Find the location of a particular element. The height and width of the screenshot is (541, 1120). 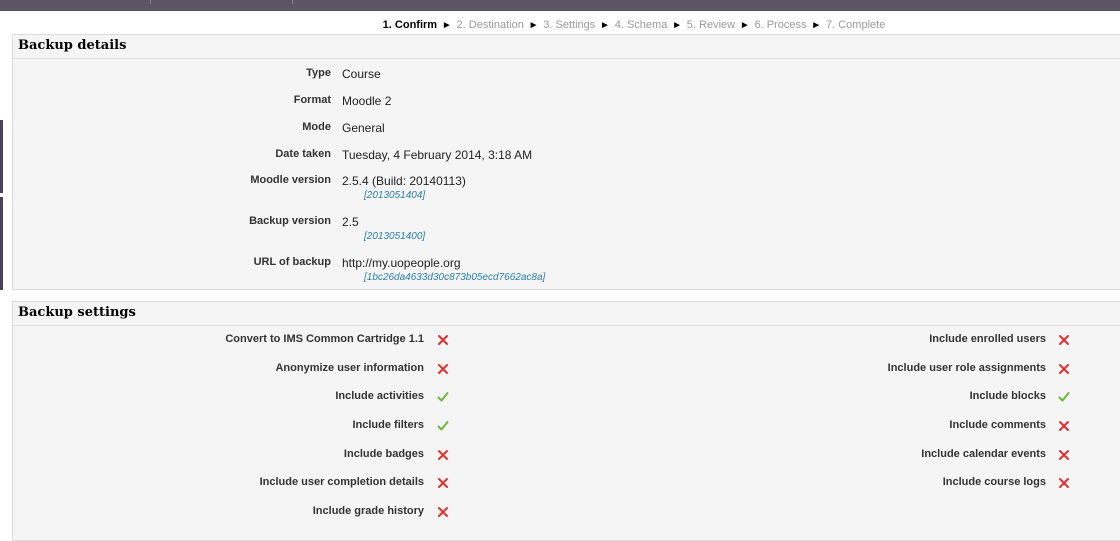

detail-label: Date taken is located at coordinates (303, 154).